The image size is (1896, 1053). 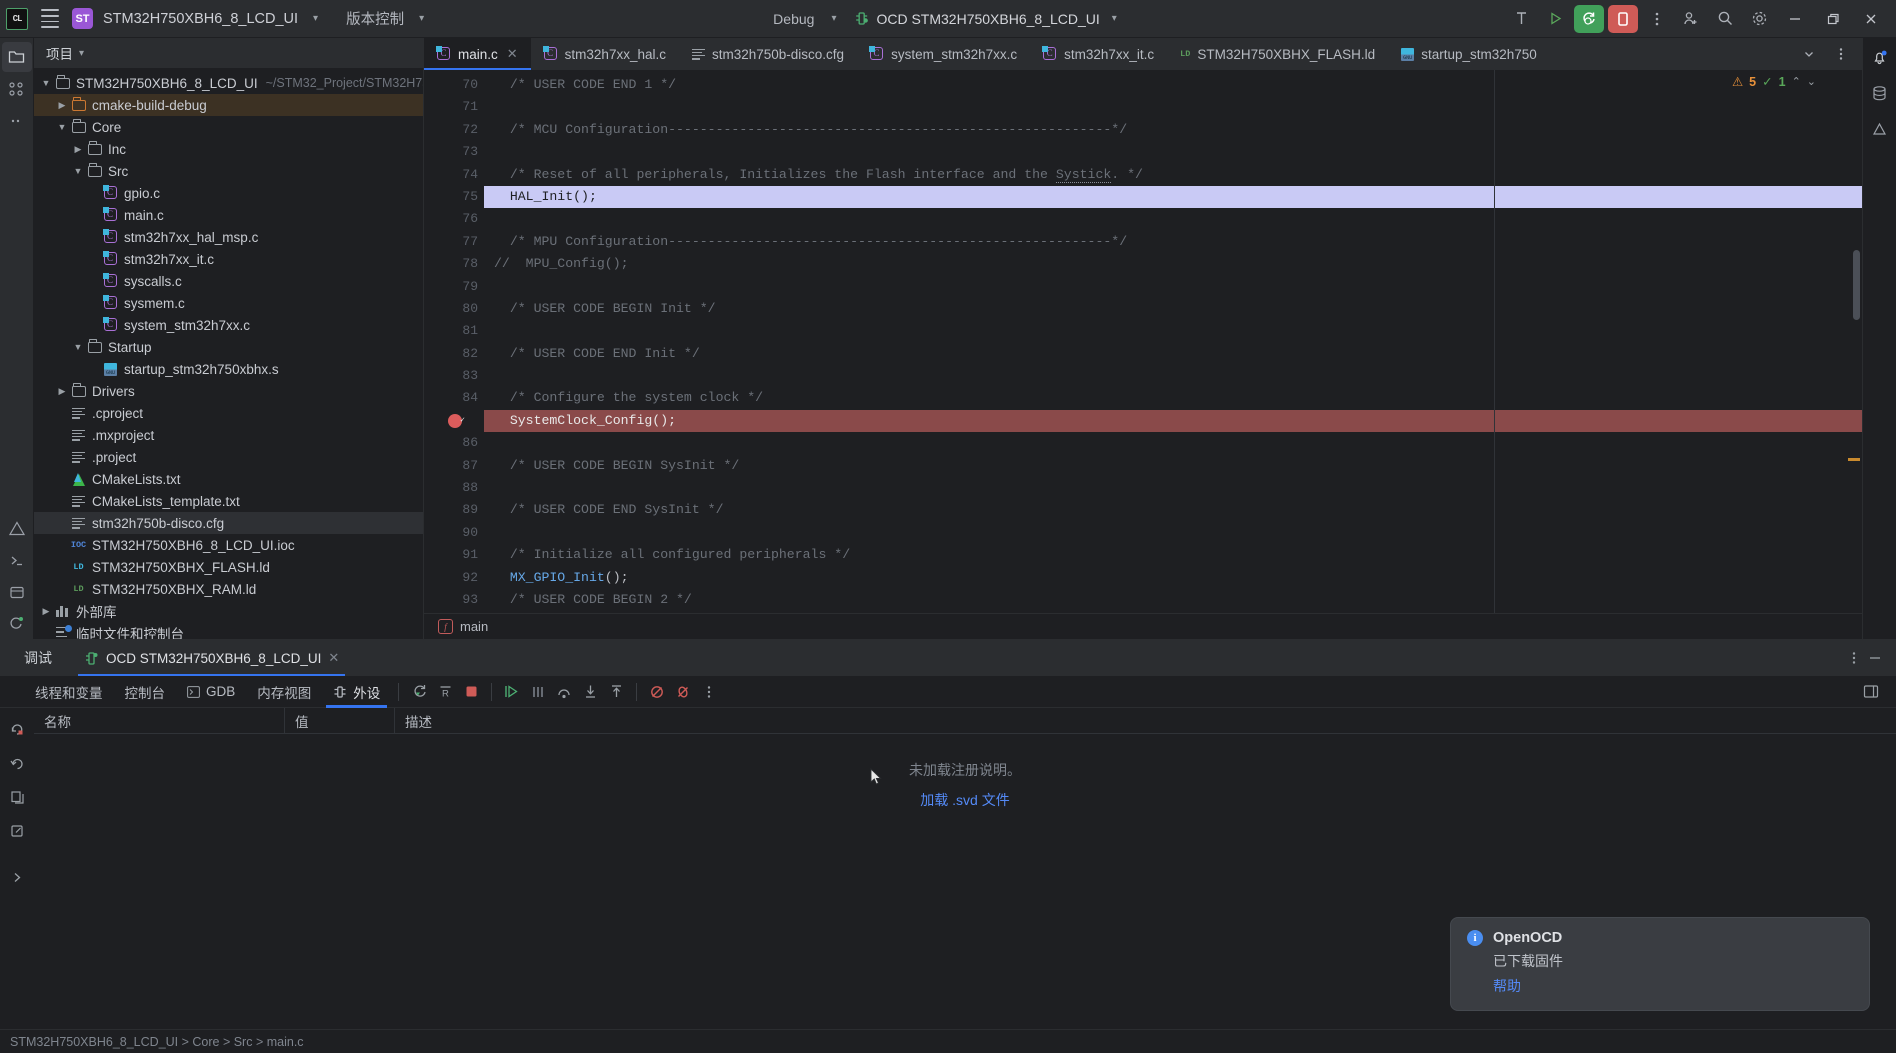 I want to click on debug-tool-icon, so click(x=17, y=624).